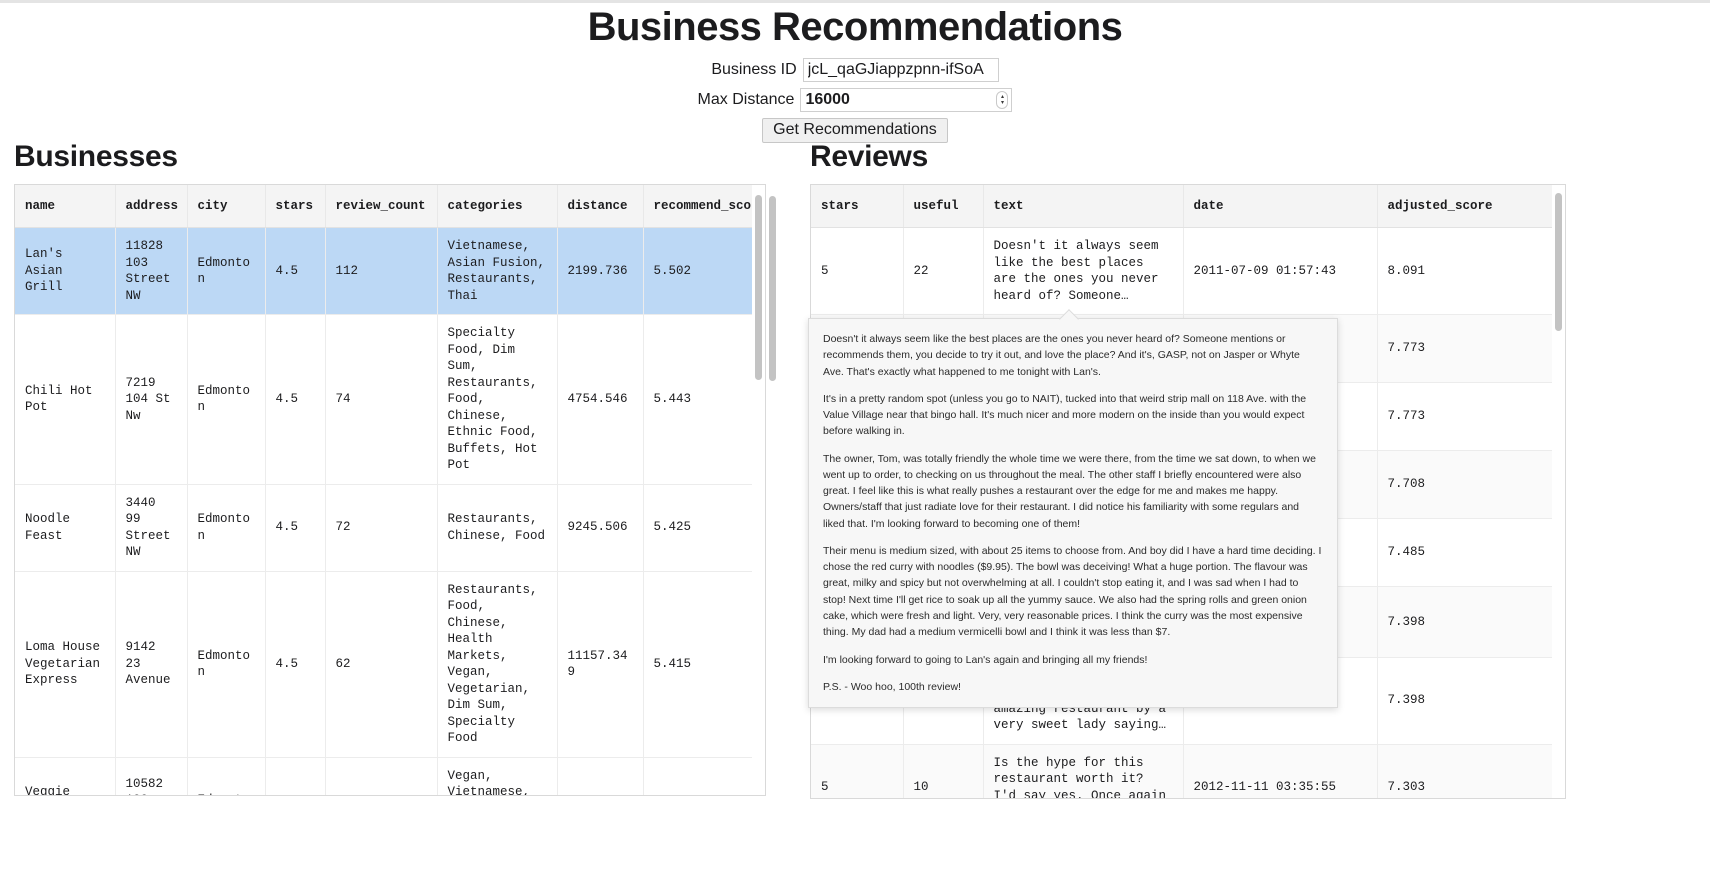 The image size is (1710, 880). What do you see at coordinates (855, 1) in the screenshot?
I see `browser-chrome-edge` at bounding box center [855, 1].